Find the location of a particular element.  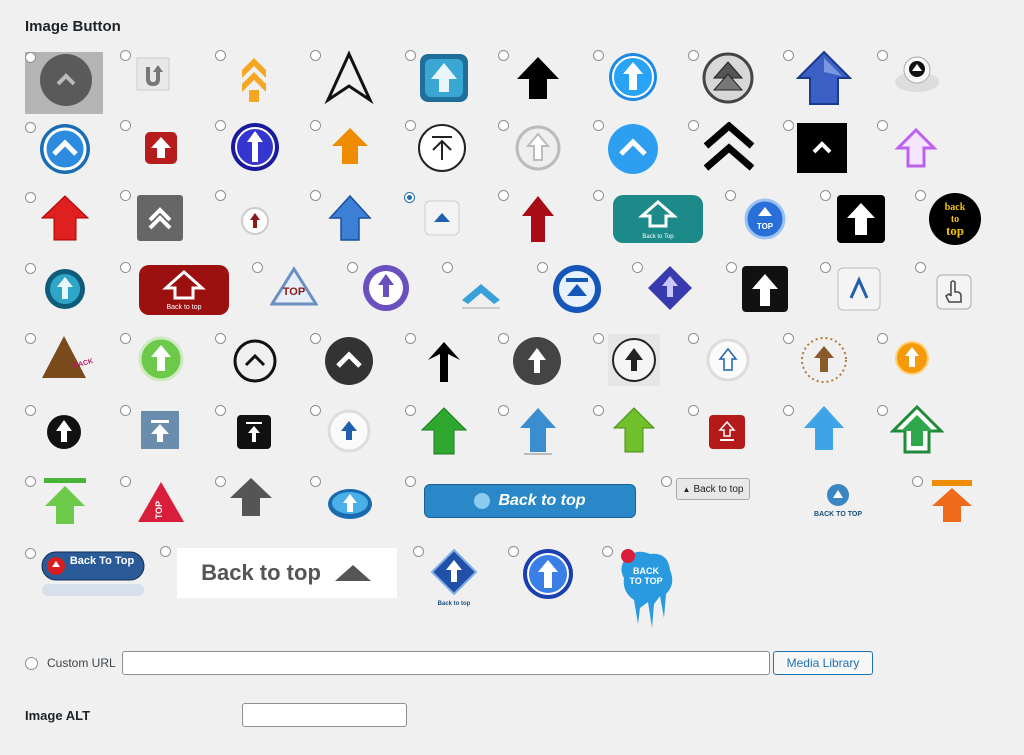

blue-circle-top-icon: TOP is located at coordinates (765, 219).